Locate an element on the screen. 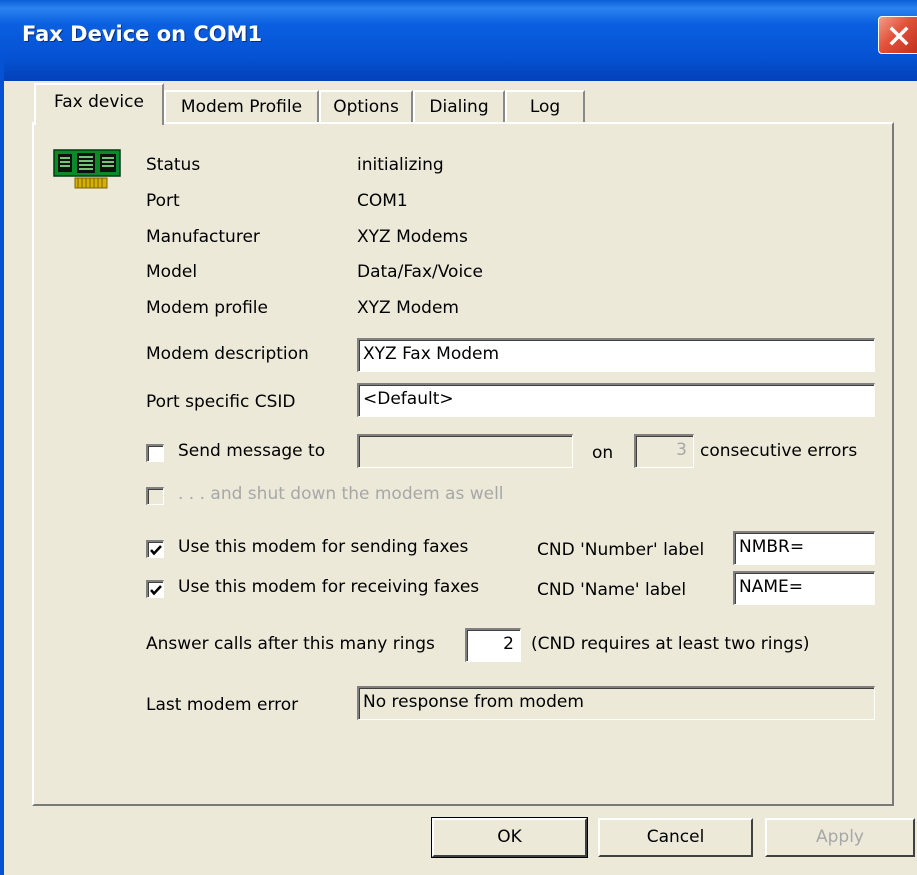 The width and height of the screenshot is (917, 875). shutdown-modem-label: . . . and shut down the modem as well is located at coordinates (341, 494).